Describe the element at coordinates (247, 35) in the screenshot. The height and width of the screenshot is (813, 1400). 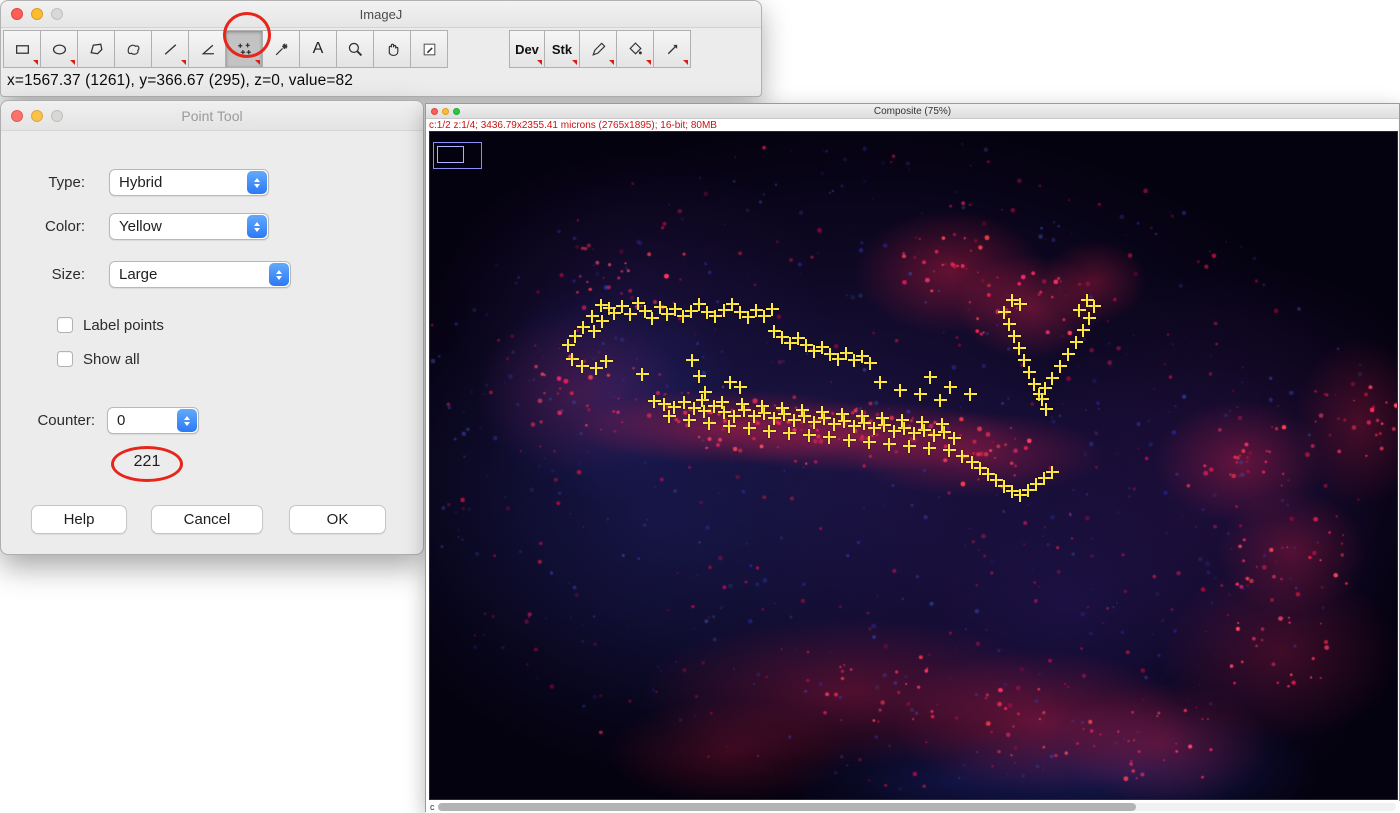
I see `annotation-circle-point-tool` at that location.